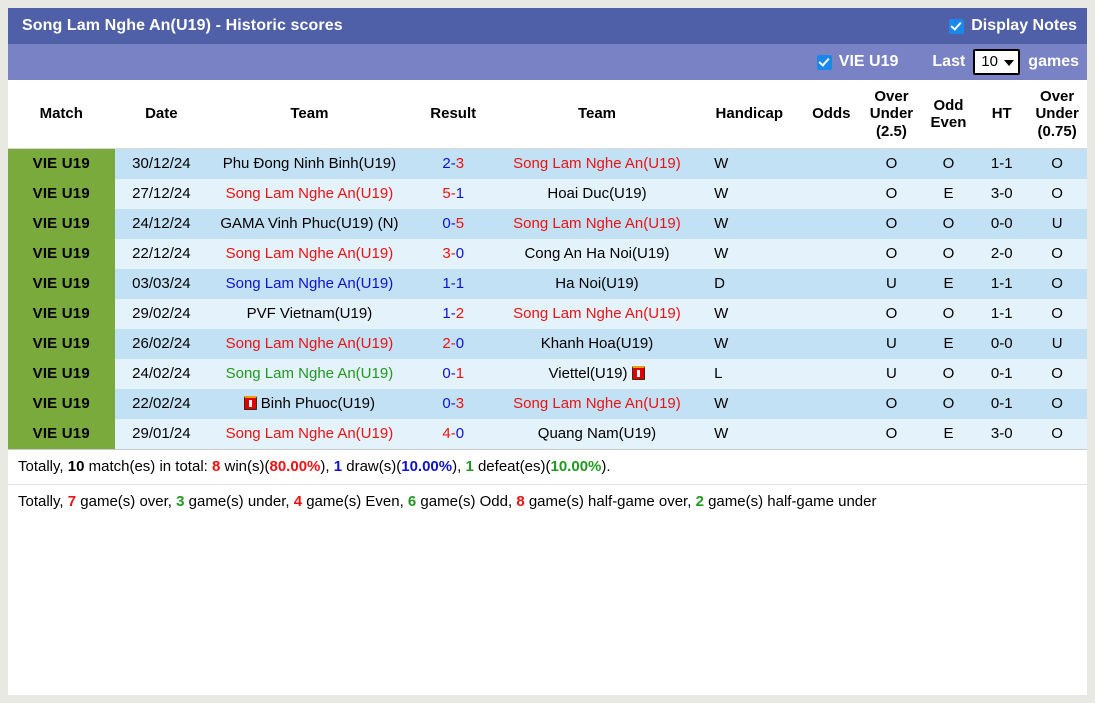  What do you see at coordinates (749, 114) in the screenshot?
I see `col-header-handicap: Handicap` at bounding box center [749, 114].